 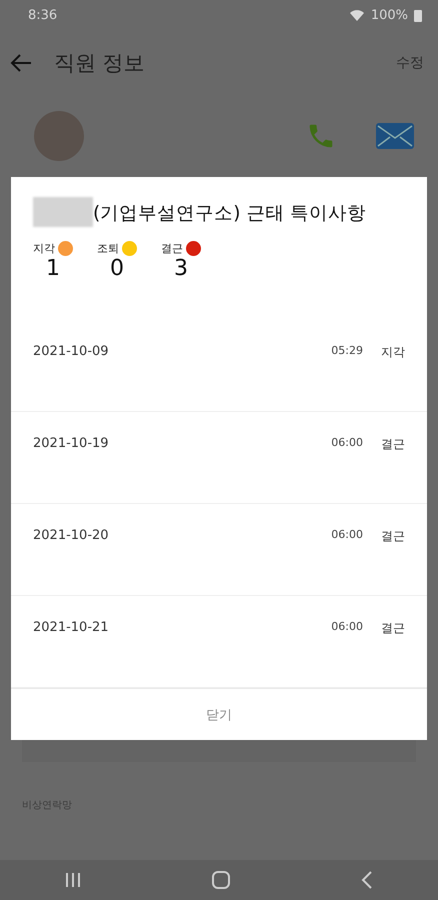 I want to click on record-type: 지각, so click(x=393, y=352).